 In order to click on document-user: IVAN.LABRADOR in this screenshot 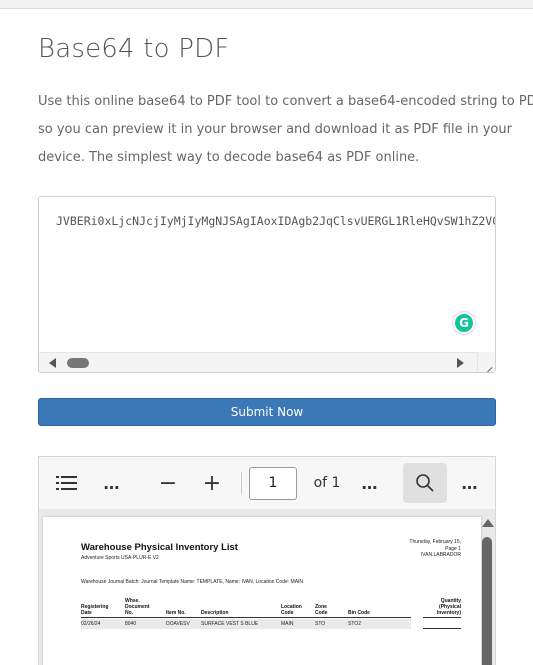, I will do `click(440, 555)`.